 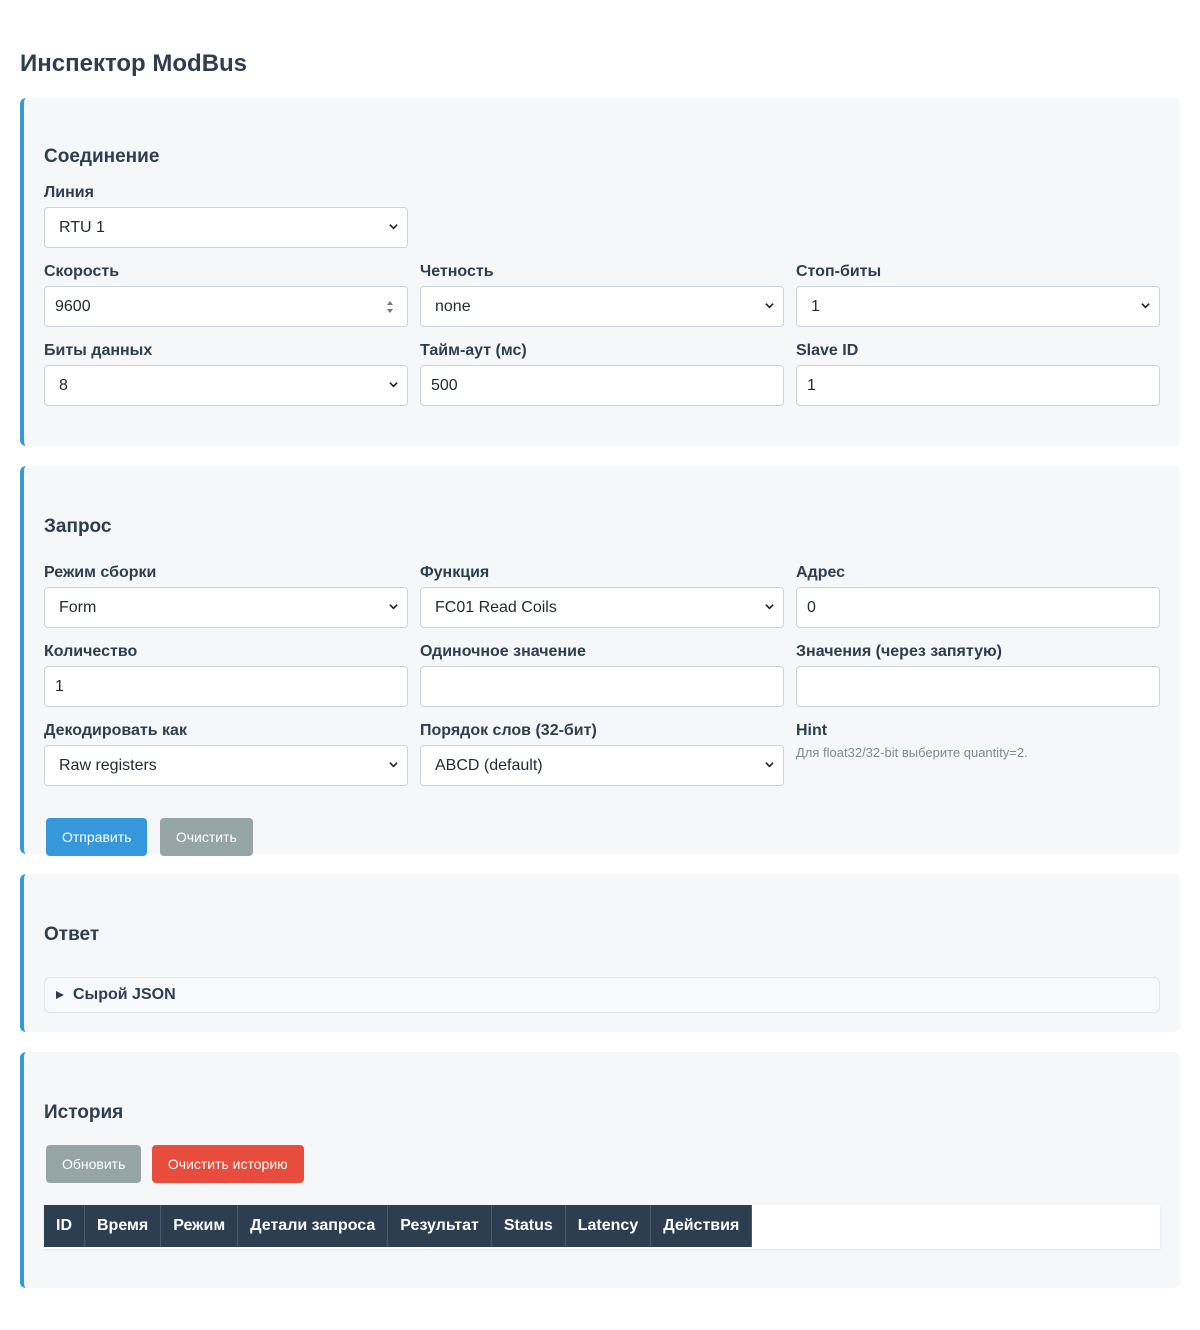 I want to click on column-header-status: Status, so click(x=528, y=1226).